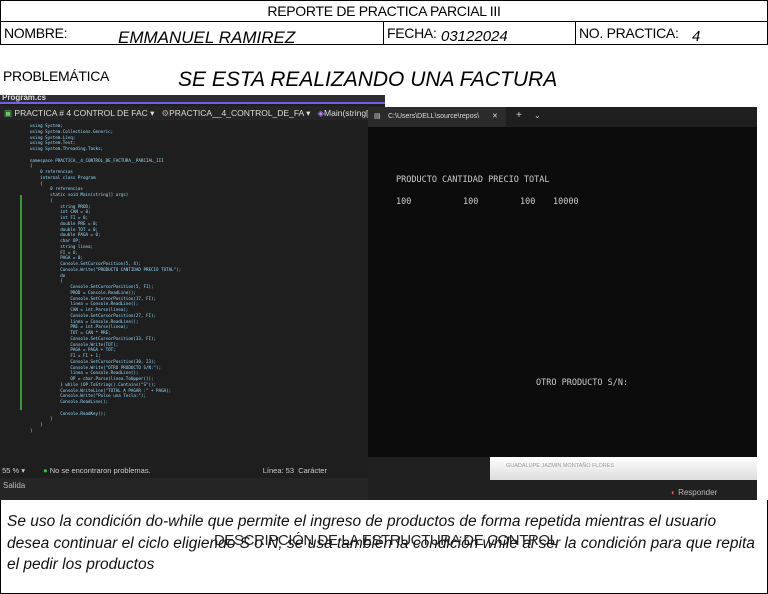 This screenshot has width=768, height=594. Describe the element at coordinates (9, 113) in the screenshot. I see `csharp-project-icon: ▣` at that location.